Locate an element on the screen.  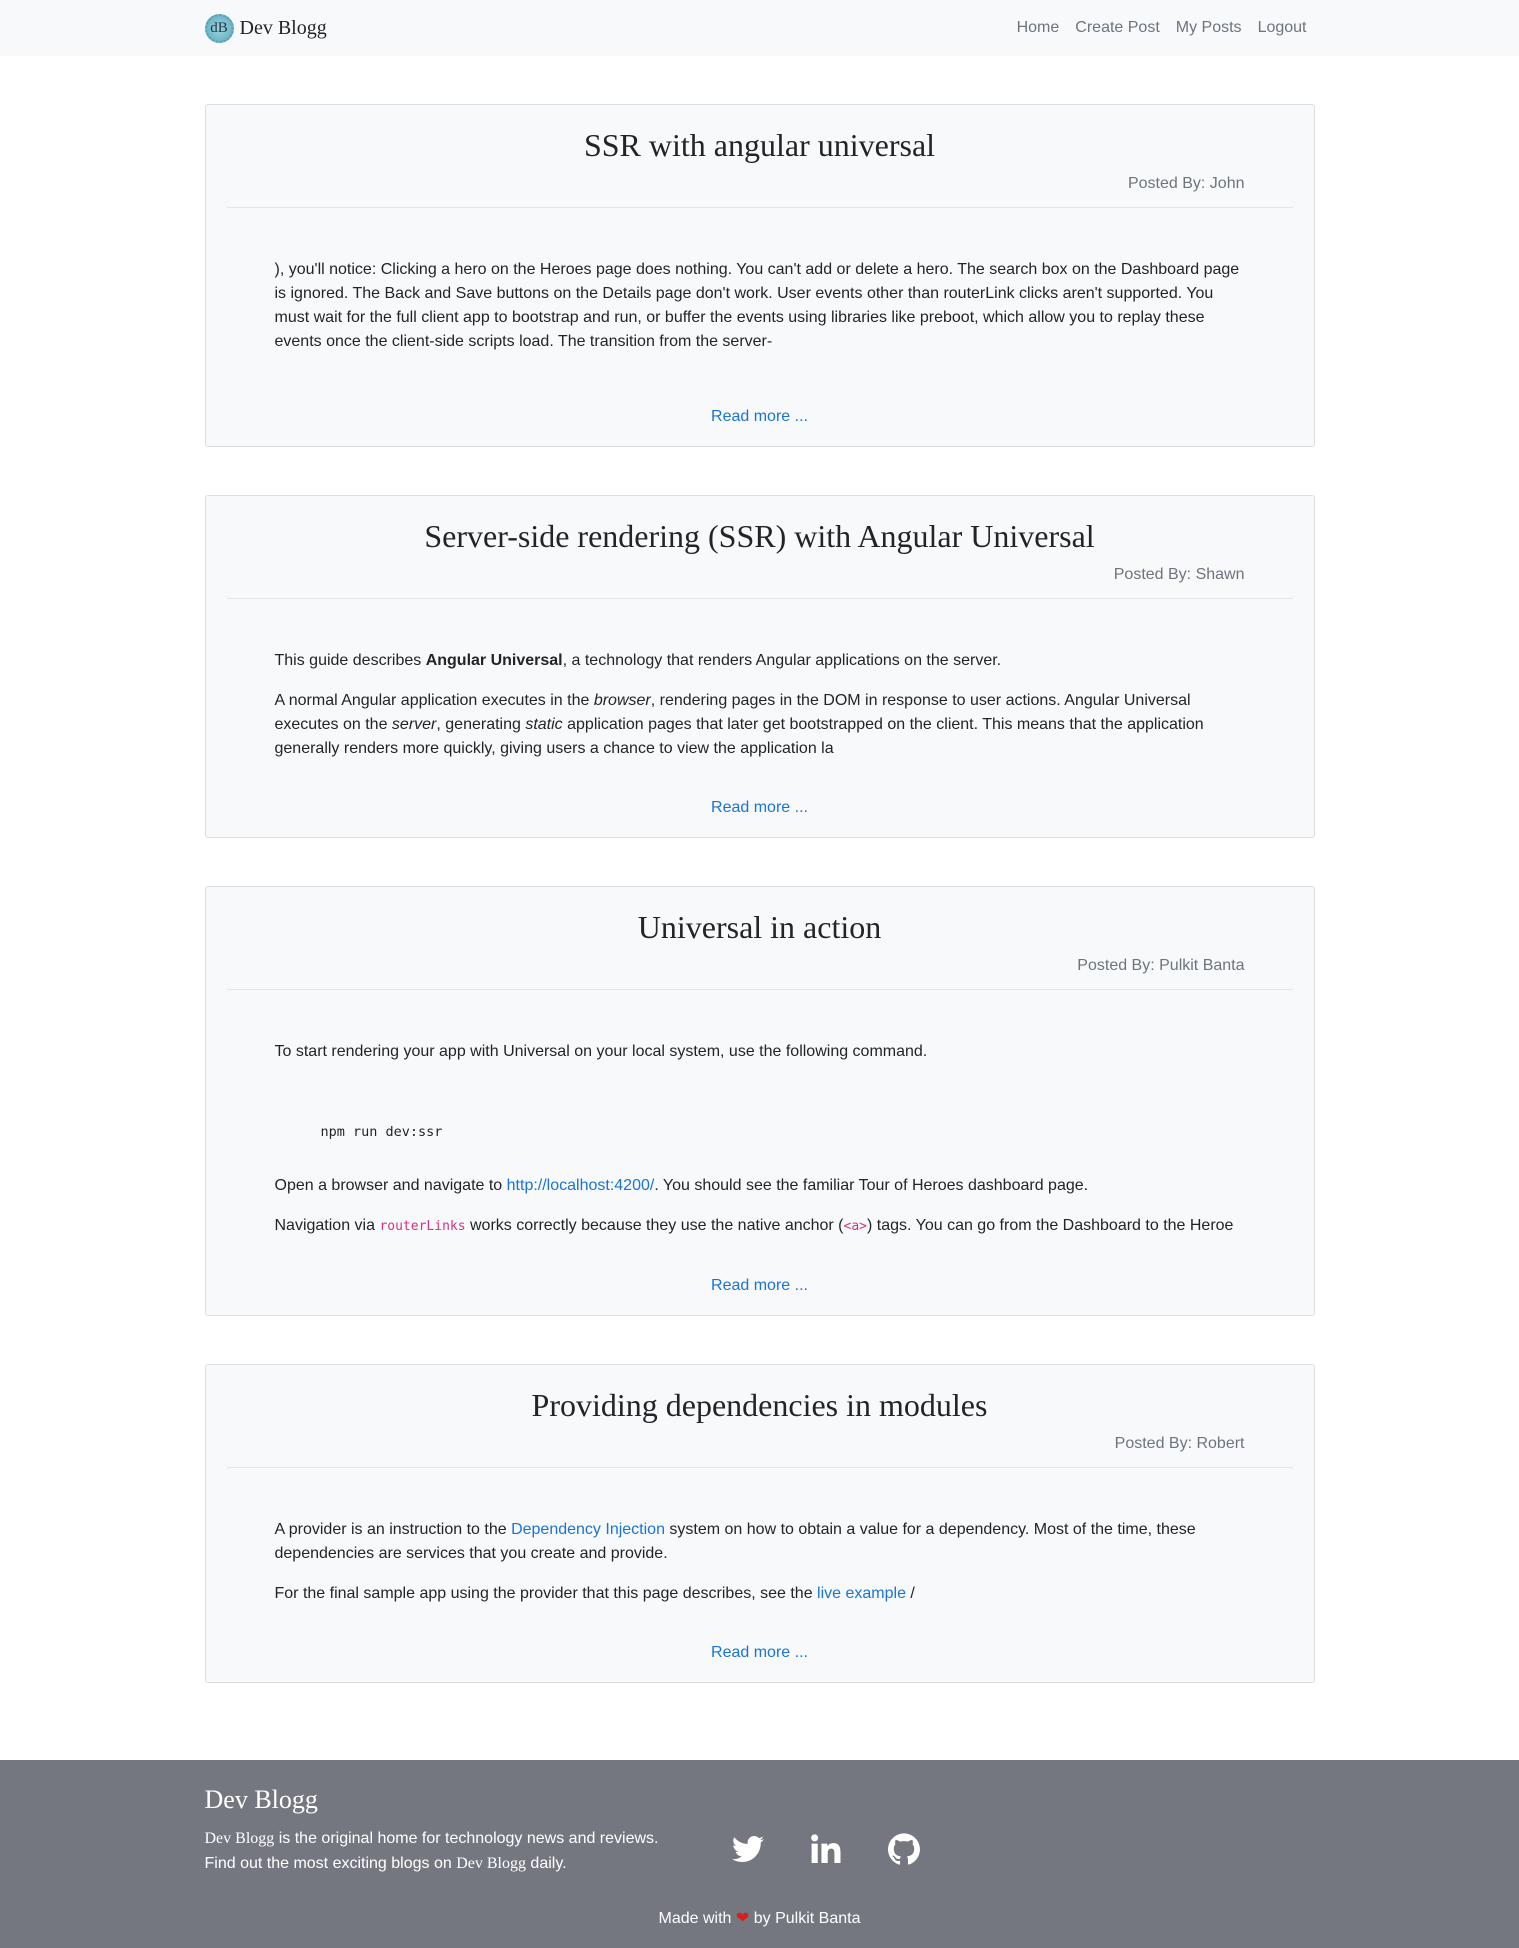
live-example-link: live example is located at coordinates (861, 1593).